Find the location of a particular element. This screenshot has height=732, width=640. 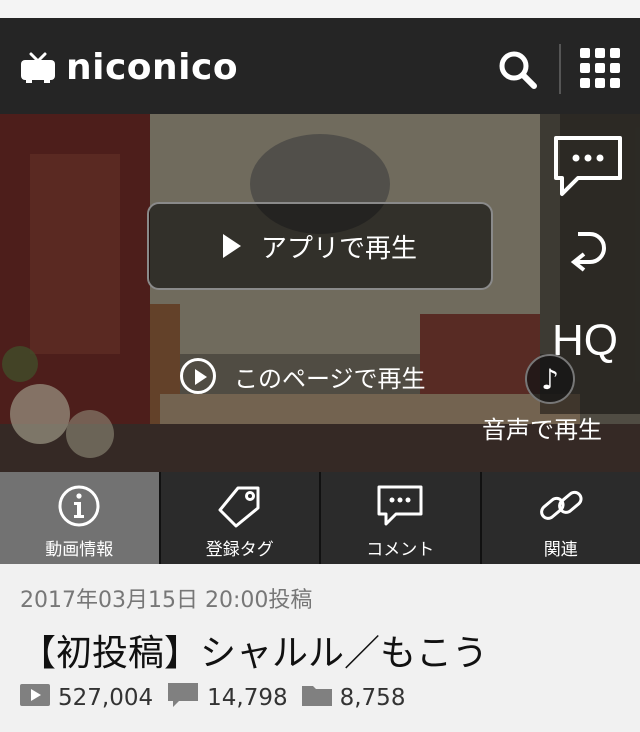

tab-video-info: 動画情報 is located at coordinates (80, 518).